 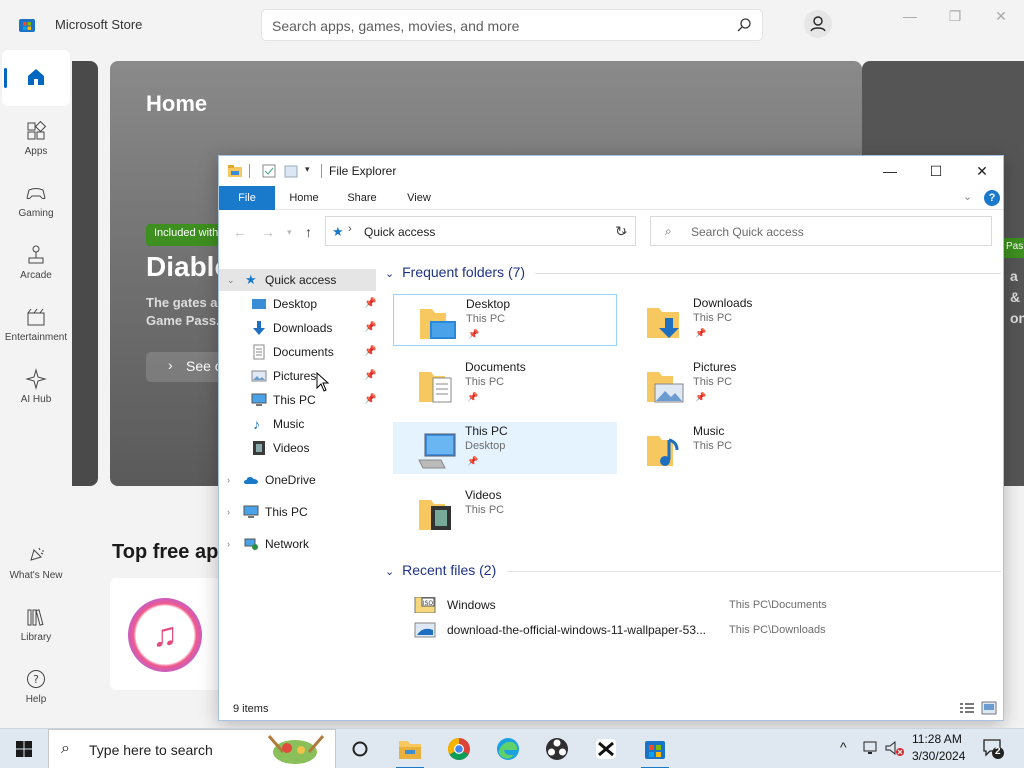 What do you see at coordinates (36, 390) in the screenshot?
I see `nav-ai-hub: AI Hub` at bounding box center [36, 390].